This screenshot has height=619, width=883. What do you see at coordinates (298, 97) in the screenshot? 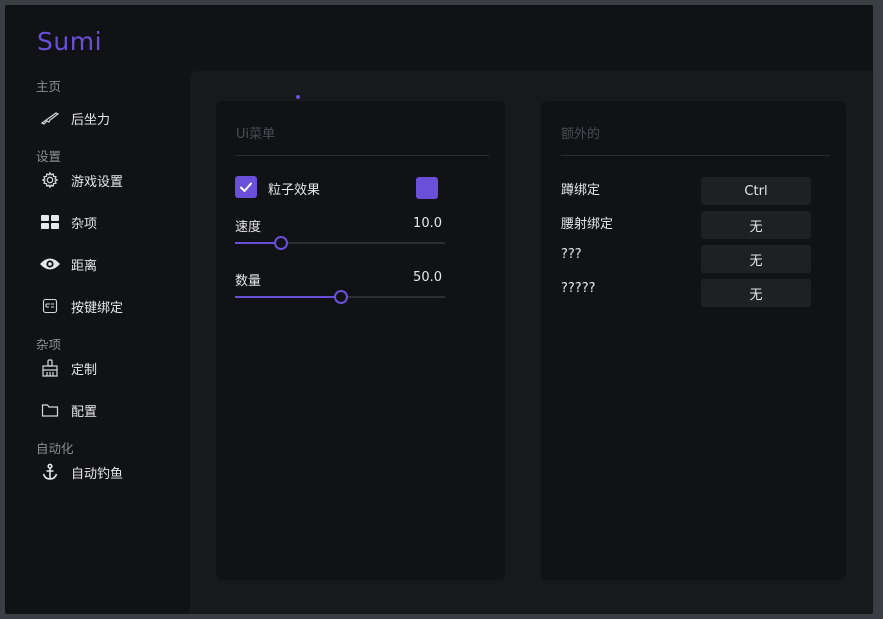
I see `tab-indicator` at bounding box center [298, 97].